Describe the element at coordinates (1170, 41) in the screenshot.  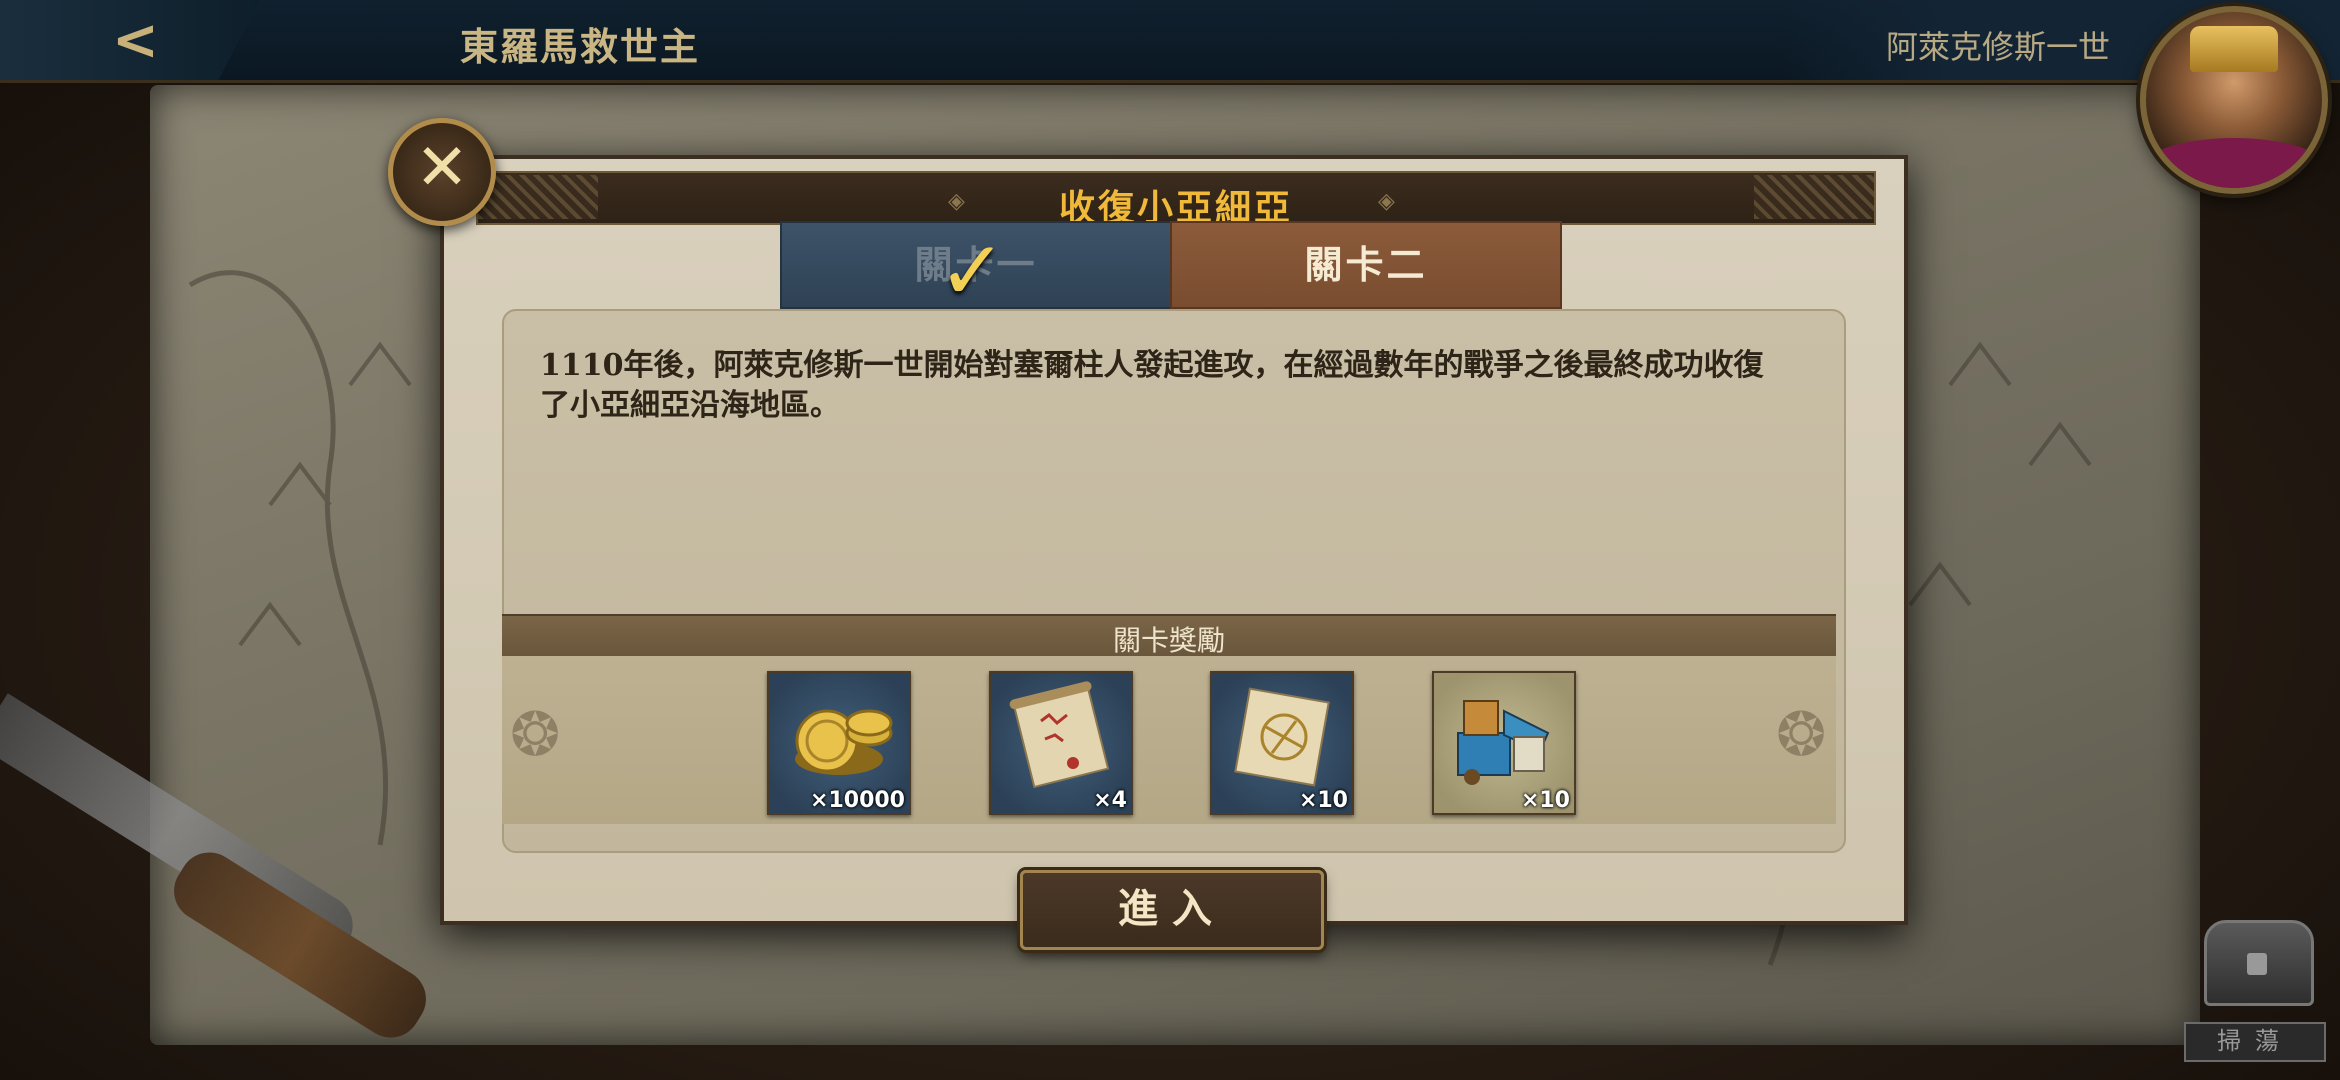
I see `top-bar: < 東羅馬救世主 阿萊克修斯一世` at that location.